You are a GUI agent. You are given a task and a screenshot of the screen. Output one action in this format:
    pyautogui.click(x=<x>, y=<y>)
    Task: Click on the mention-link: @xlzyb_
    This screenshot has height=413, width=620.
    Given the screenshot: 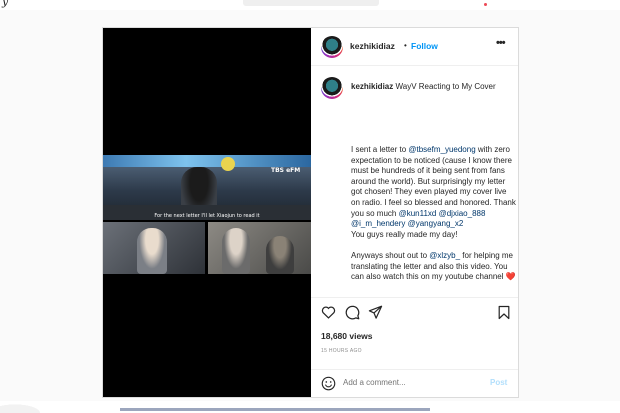 What is the action you would take?
    pyautogui.click(x=444, y=255)
    